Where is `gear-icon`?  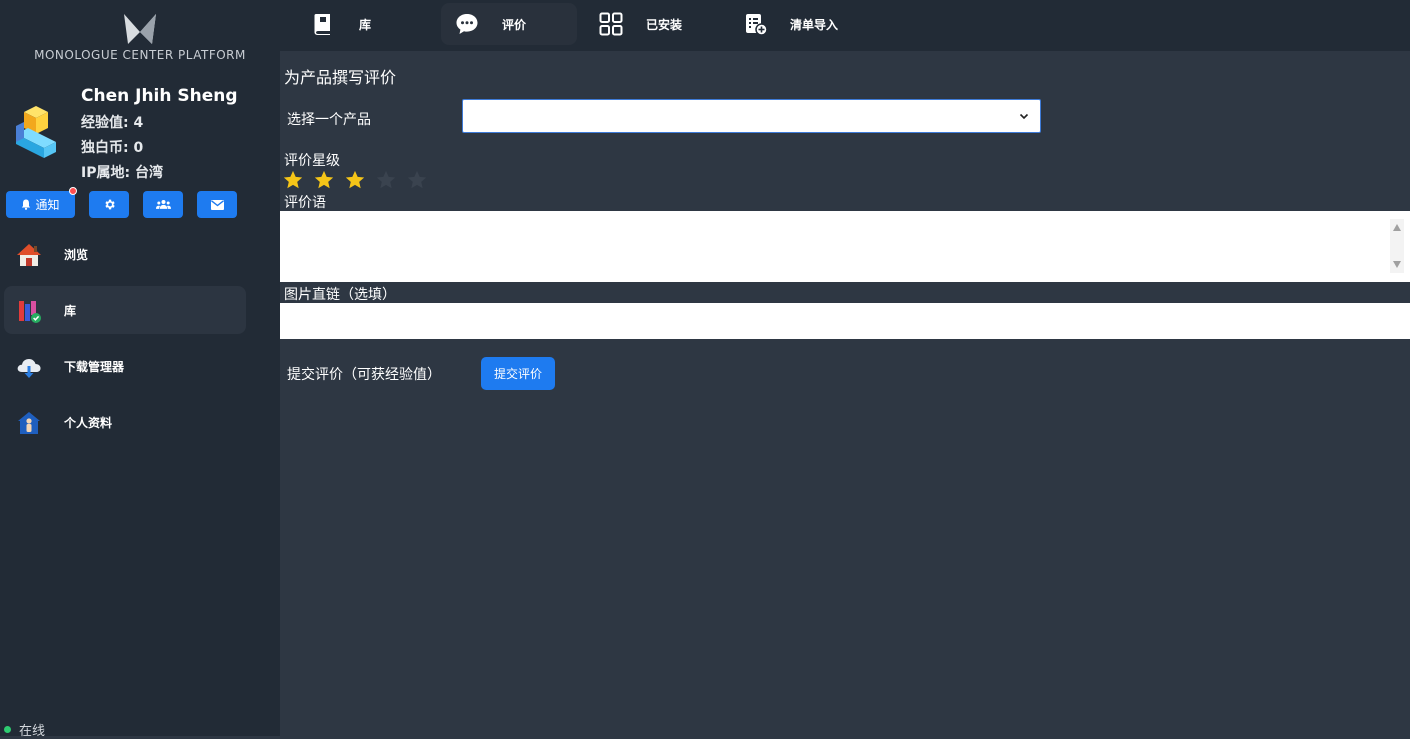
gear-icon is located at coordinates (109, 204).